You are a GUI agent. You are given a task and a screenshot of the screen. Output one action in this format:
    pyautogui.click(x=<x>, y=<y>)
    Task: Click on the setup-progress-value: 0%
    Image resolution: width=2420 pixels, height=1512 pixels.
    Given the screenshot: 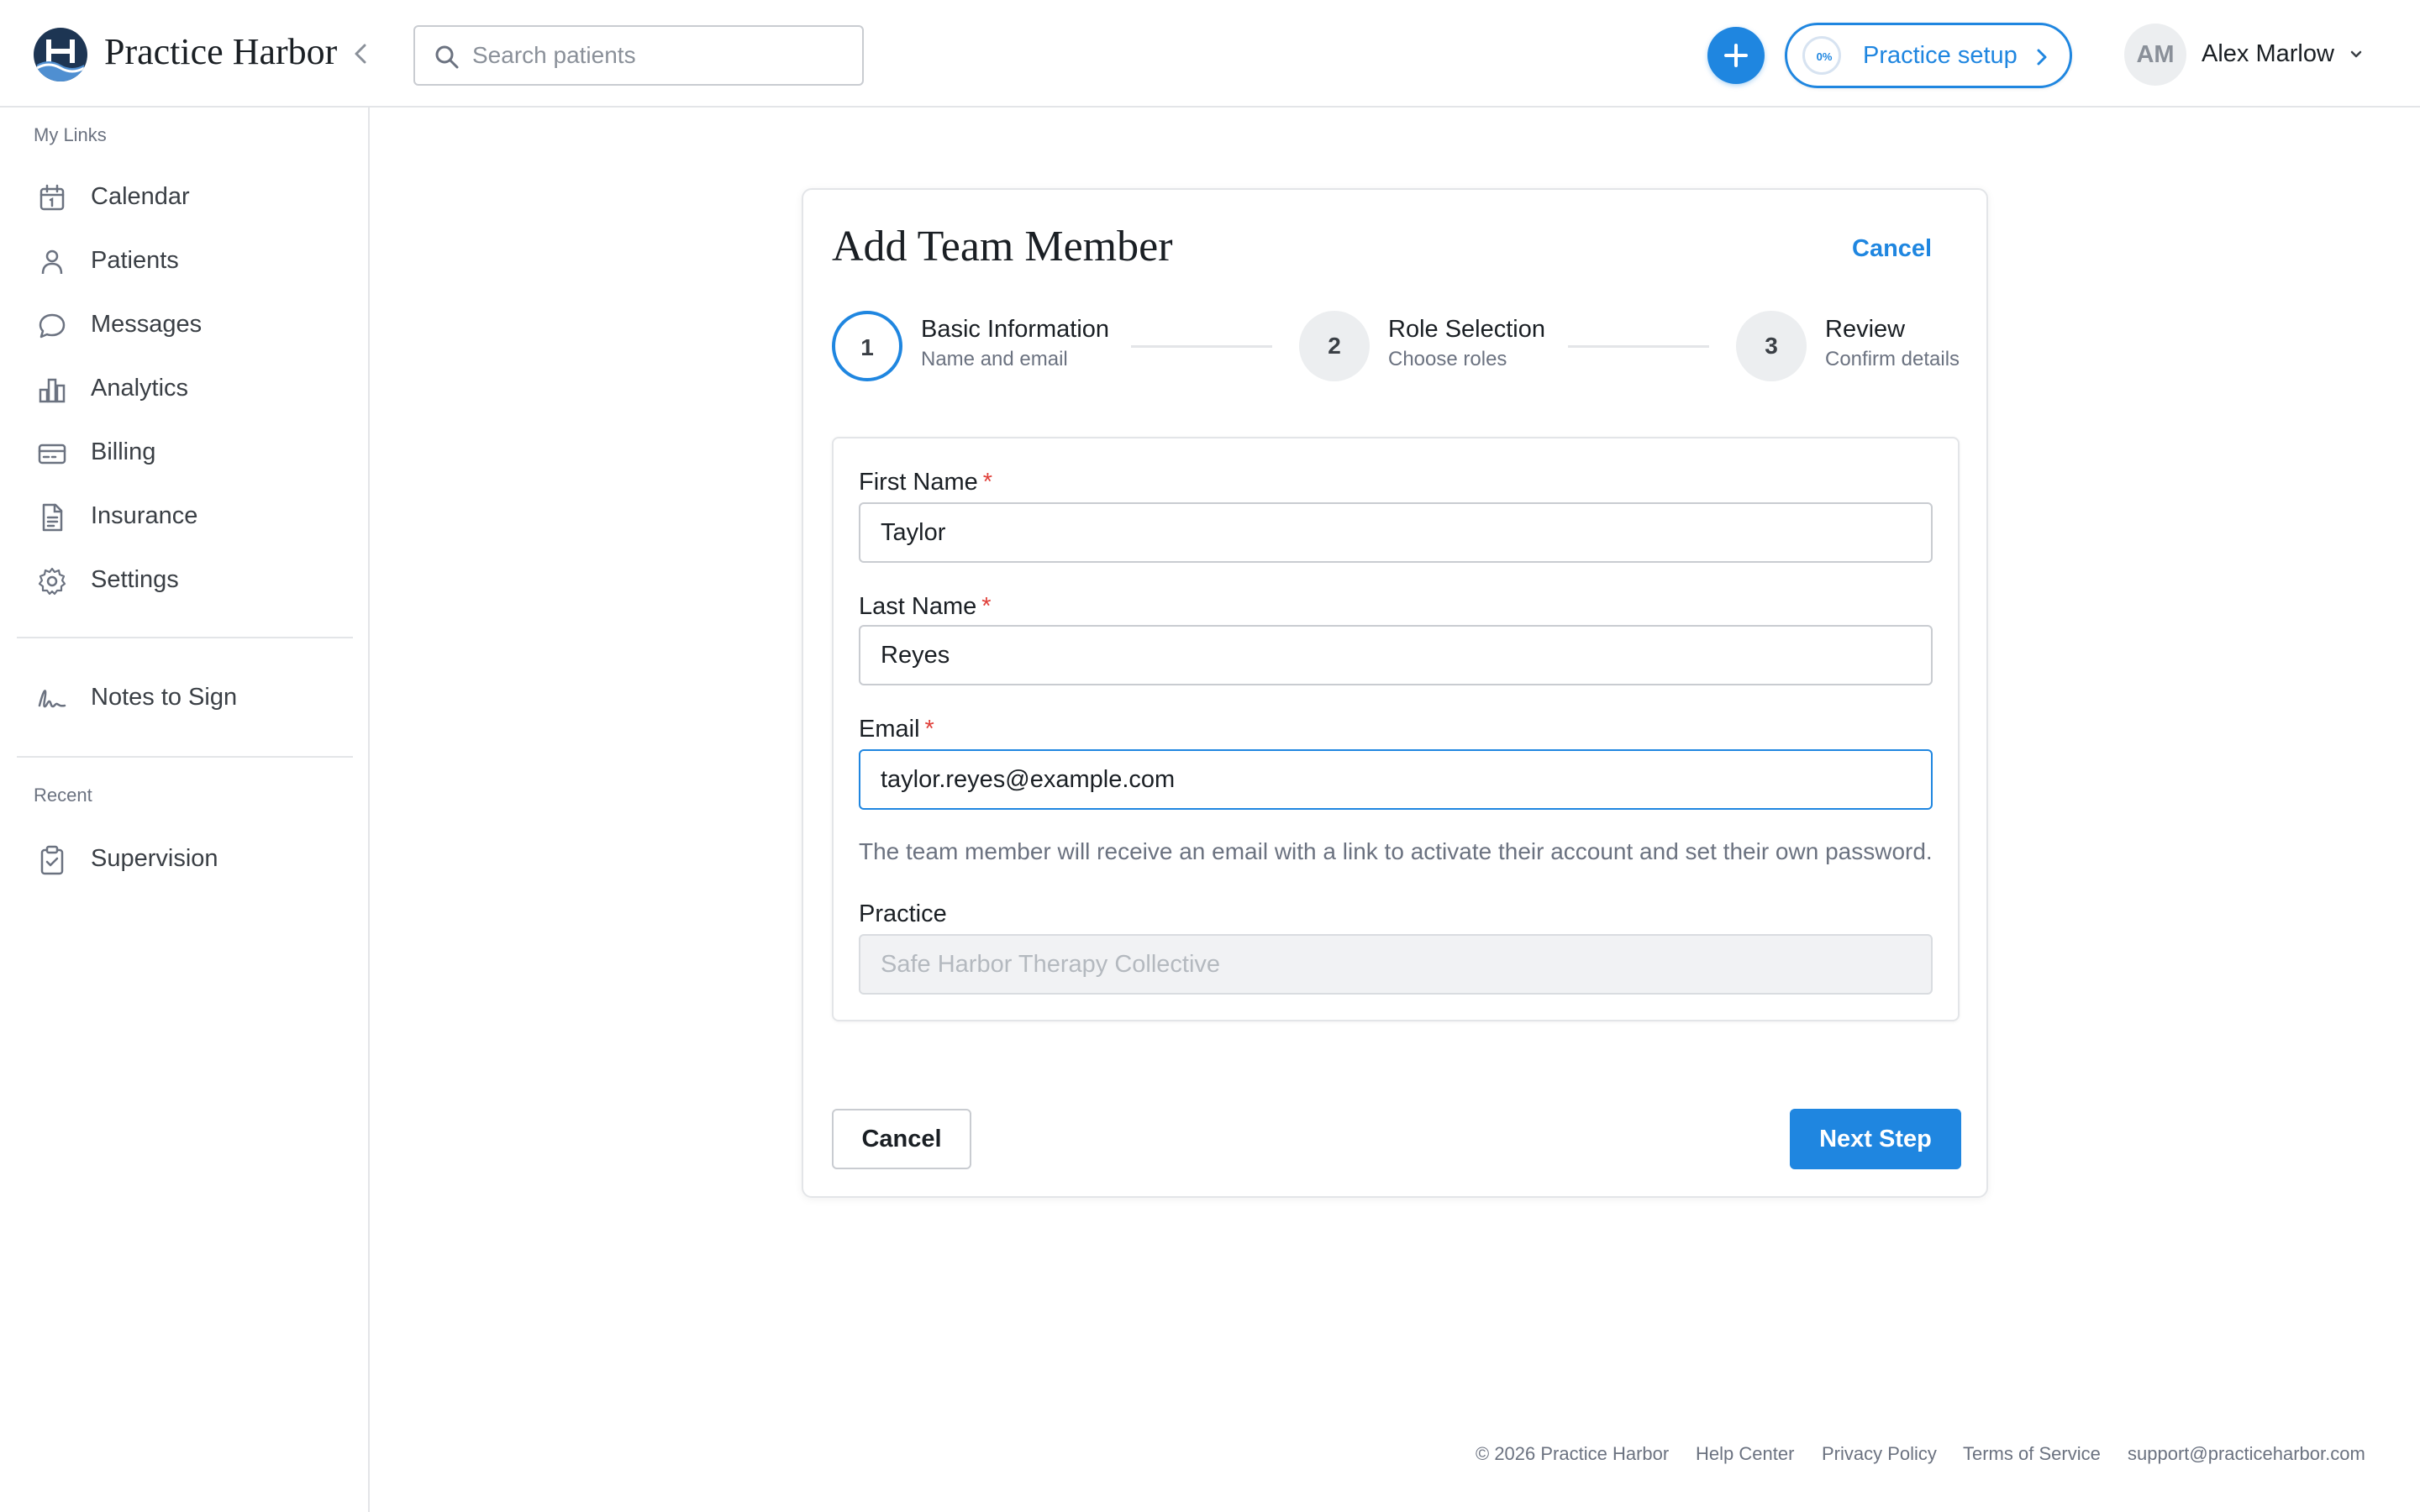 What is the action you would take?
    pyautogui.click(x=1824, y=56)
    